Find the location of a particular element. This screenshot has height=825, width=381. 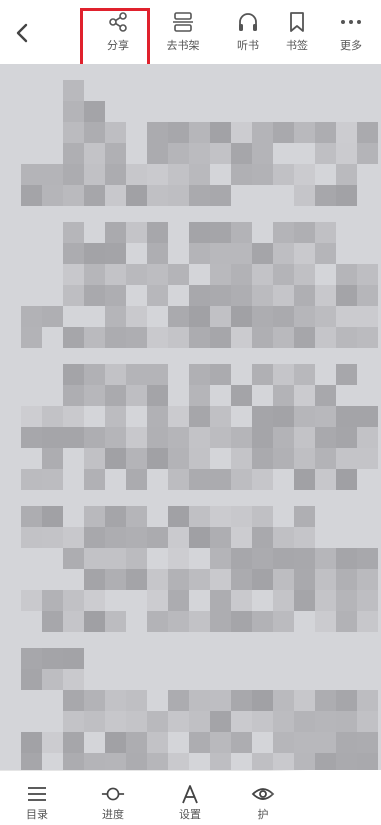

back-button is located at coordinates (22, 33).